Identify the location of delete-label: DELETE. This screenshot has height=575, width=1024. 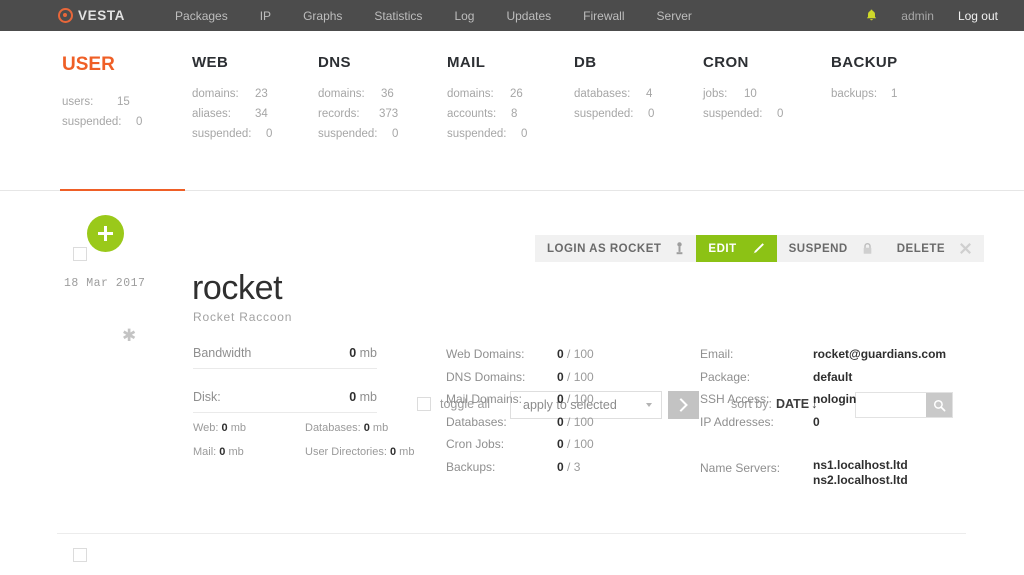
(921, 248).